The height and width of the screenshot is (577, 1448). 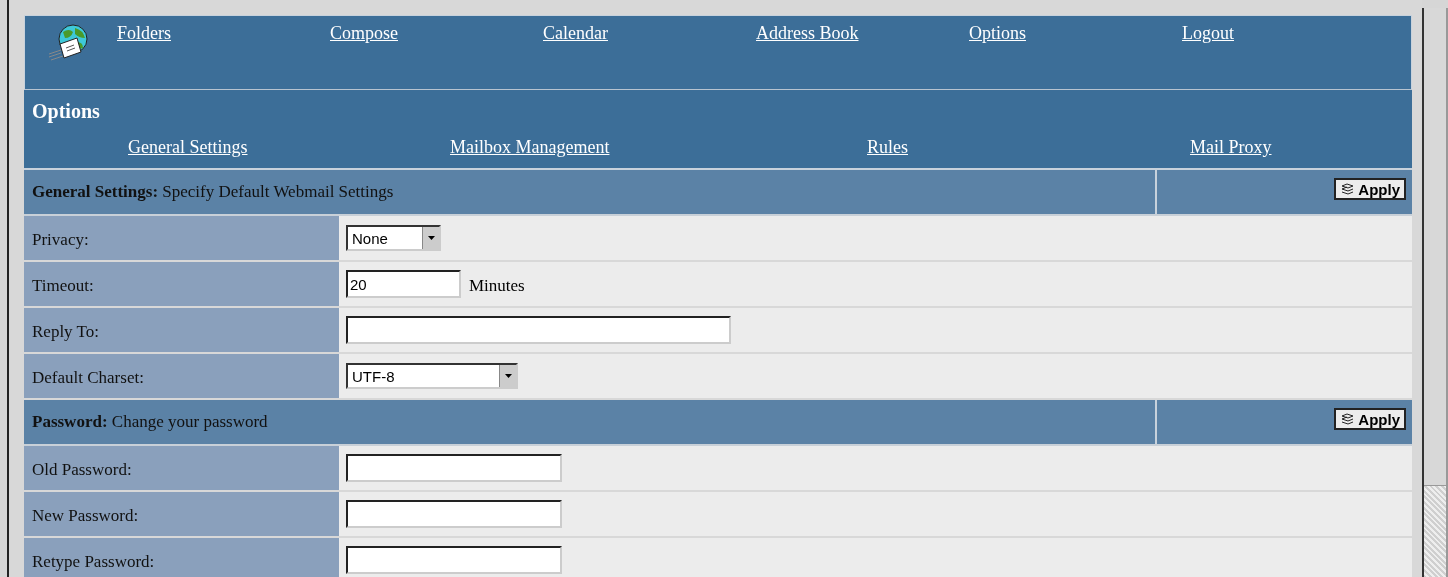 I want to click on options-tab: General Settings, so click(x=289, y=147).